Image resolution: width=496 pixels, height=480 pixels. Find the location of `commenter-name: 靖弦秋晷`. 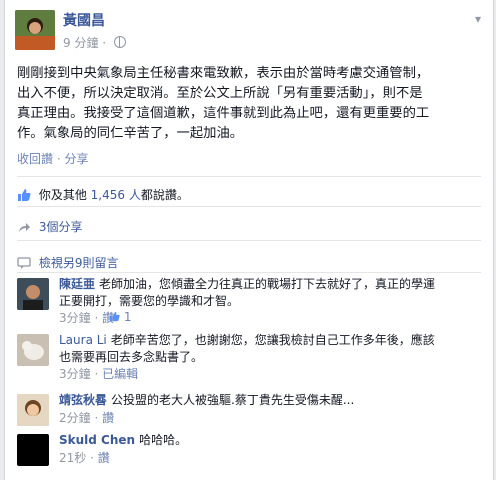

commenter-name: 靖弦秋晷 is located at coordinates (83, 400).